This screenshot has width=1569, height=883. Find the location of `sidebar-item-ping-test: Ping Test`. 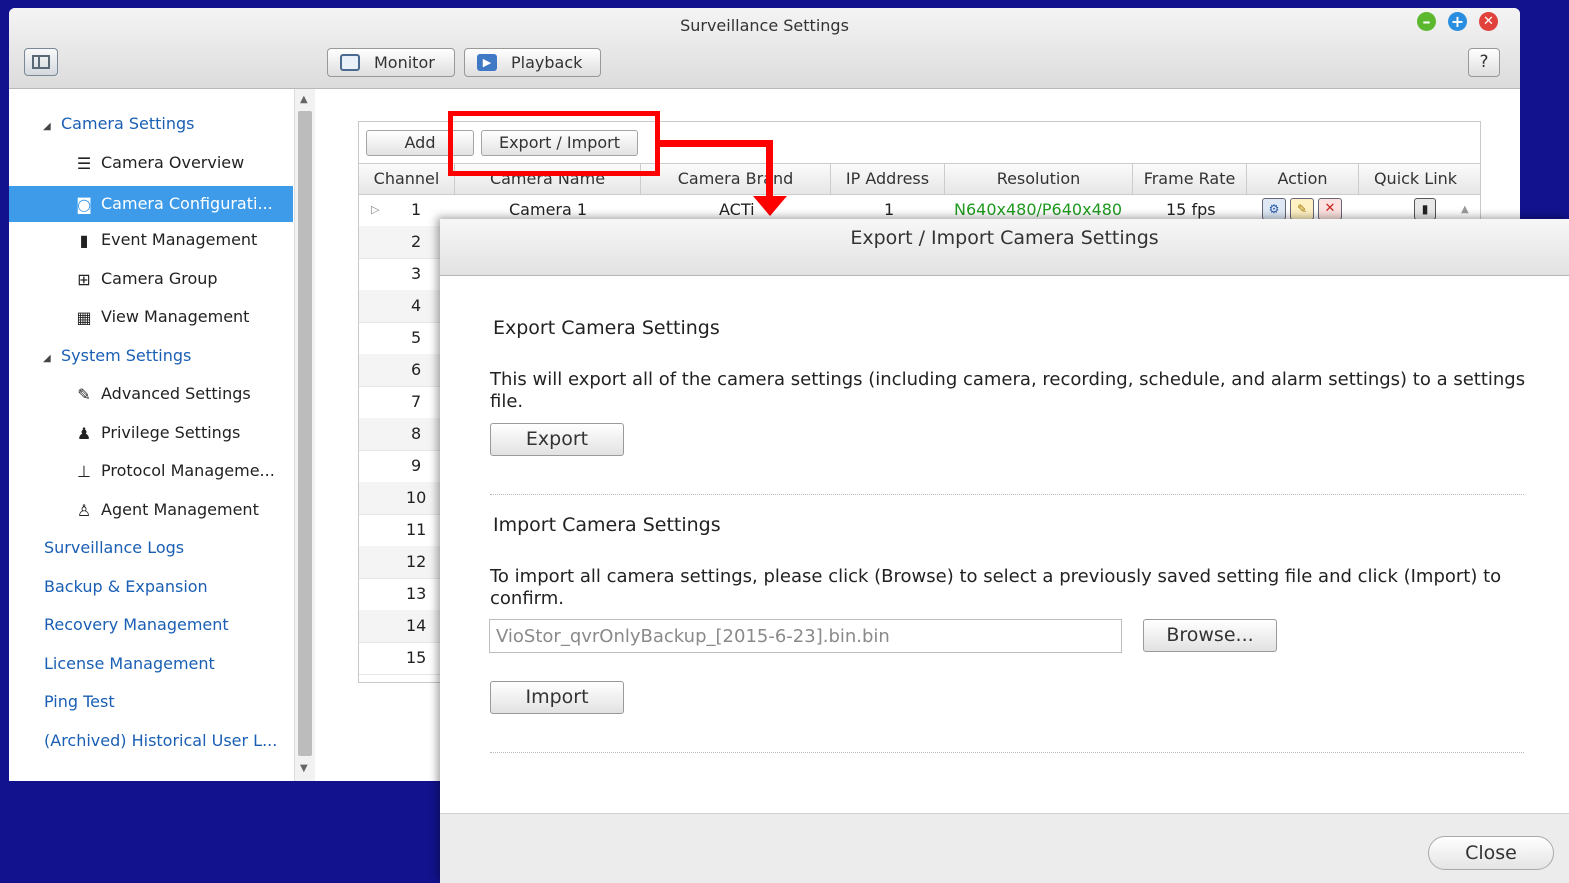

sidebar-item-ping-test: Ping Test is located at coordinates (79, 702).